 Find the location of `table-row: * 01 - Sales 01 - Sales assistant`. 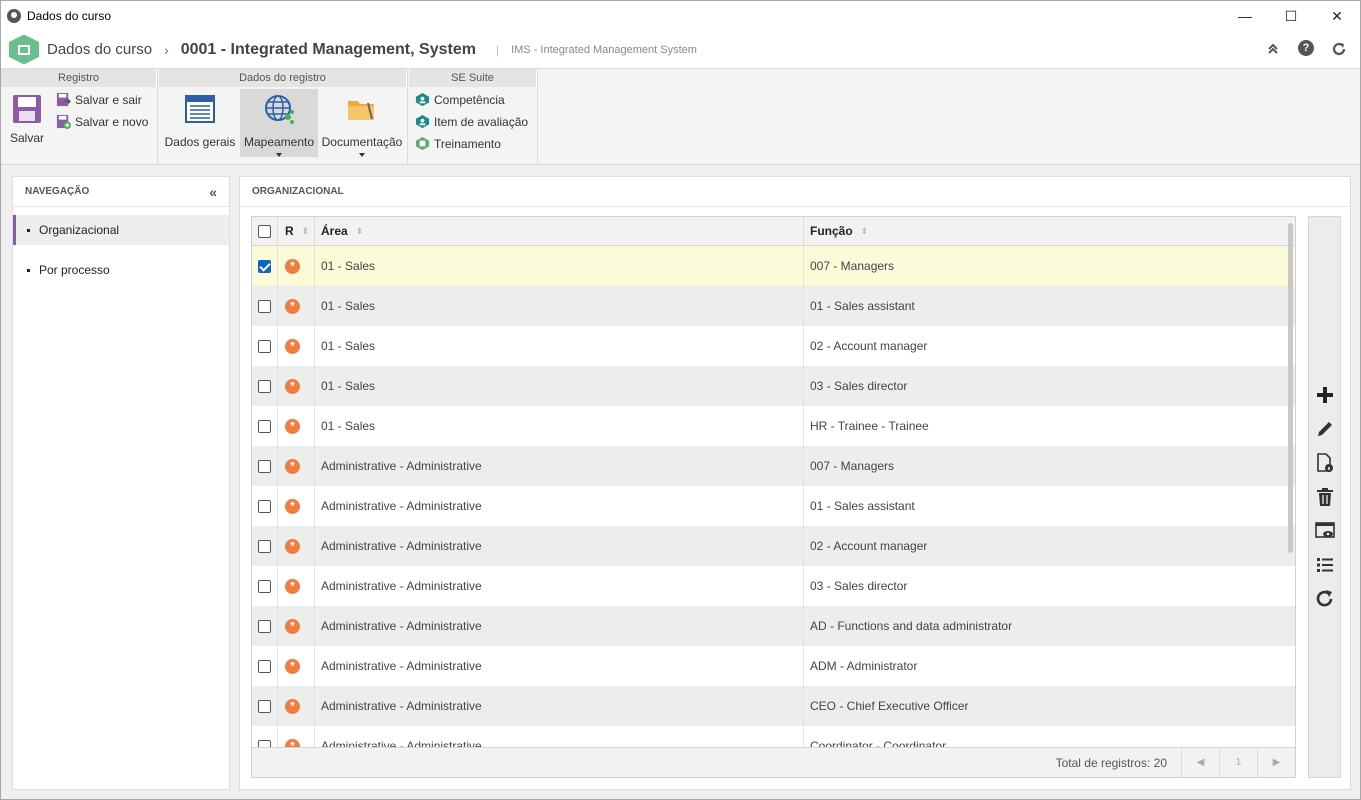

table-row: * 01 - Sales 01 - Sales assistant is located at coordinates (773, 306).